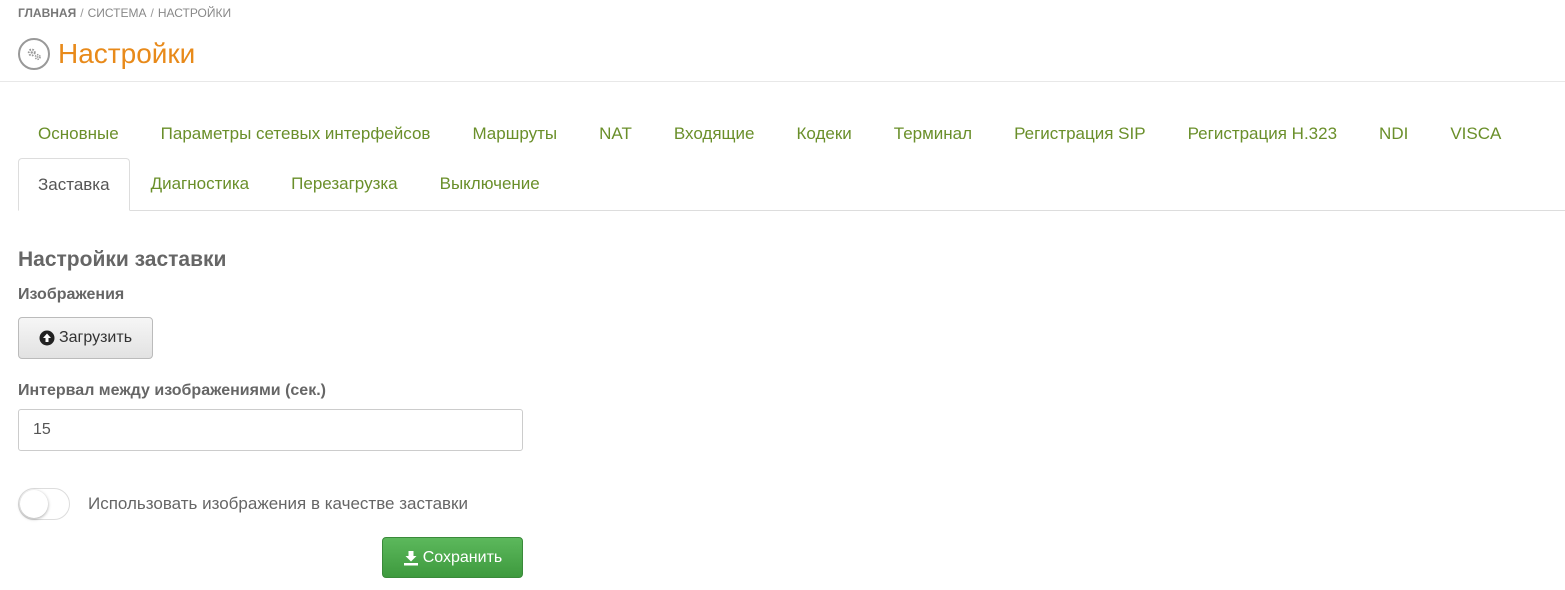  Describe the element at coordinates (714, 134) in the screenshot. I see `tab-5: Входящие` at that location.